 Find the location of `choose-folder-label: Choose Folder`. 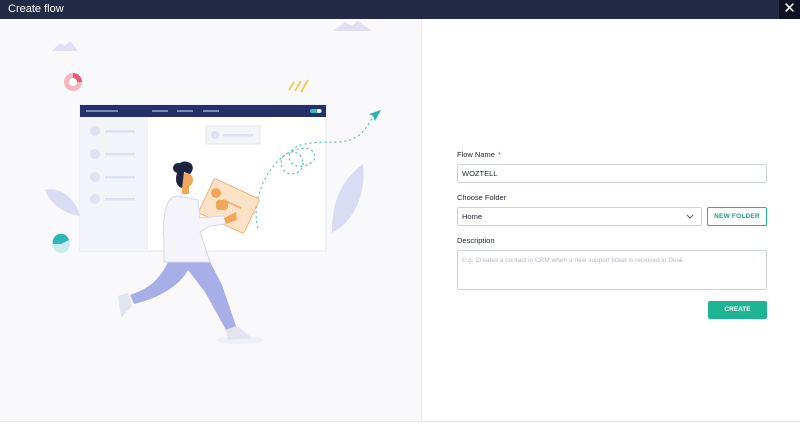

choose-folder-label: Choose Folder is located at coordinates (482, 197).